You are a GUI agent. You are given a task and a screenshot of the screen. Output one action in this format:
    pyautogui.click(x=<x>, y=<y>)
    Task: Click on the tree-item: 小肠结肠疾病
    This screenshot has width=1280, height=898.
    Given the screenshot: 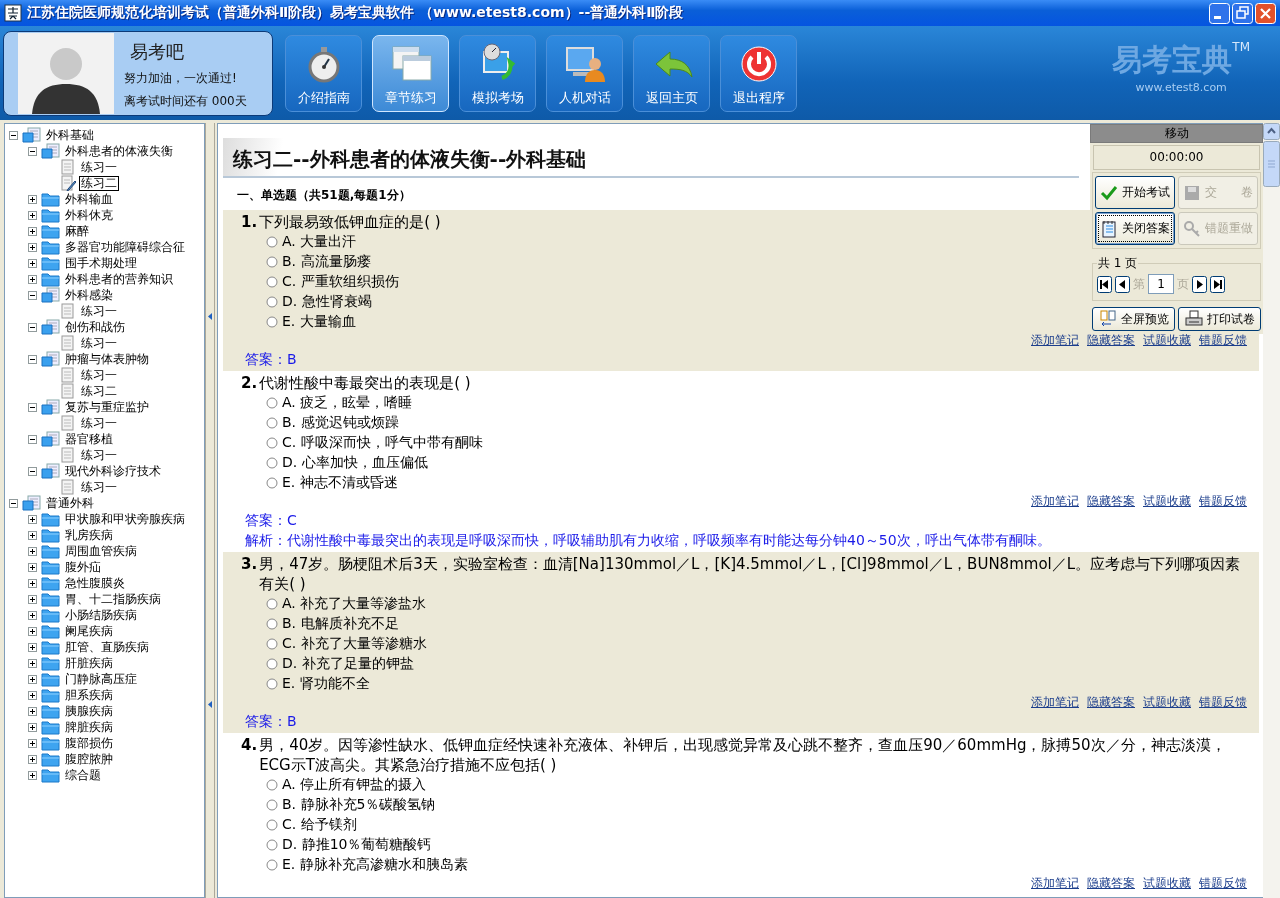 What is the action you would take?
    pyautogui.click(x=101, y=615)
    